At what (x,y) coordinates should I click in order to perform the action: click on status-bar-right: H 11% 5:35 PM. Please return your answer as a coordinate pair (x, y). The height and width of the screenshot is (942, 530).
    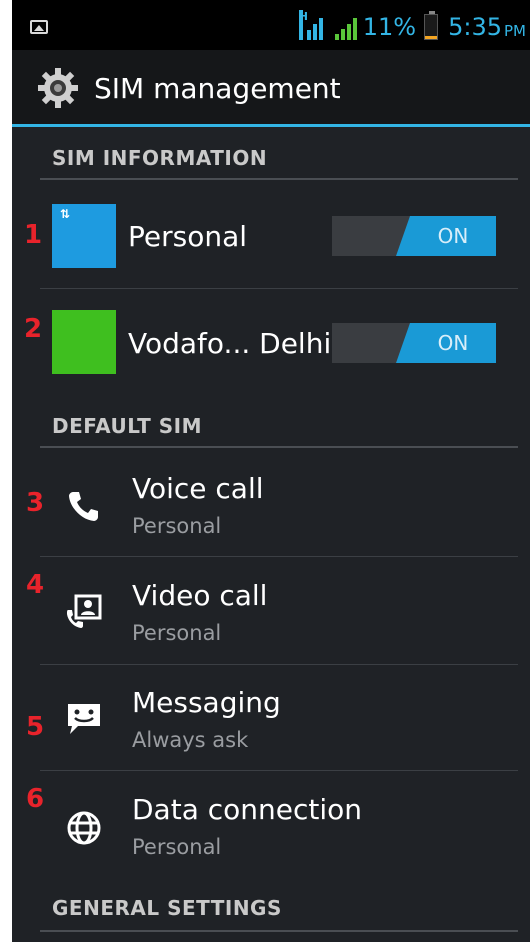
    Looking at the image, I should click on (412, 27).